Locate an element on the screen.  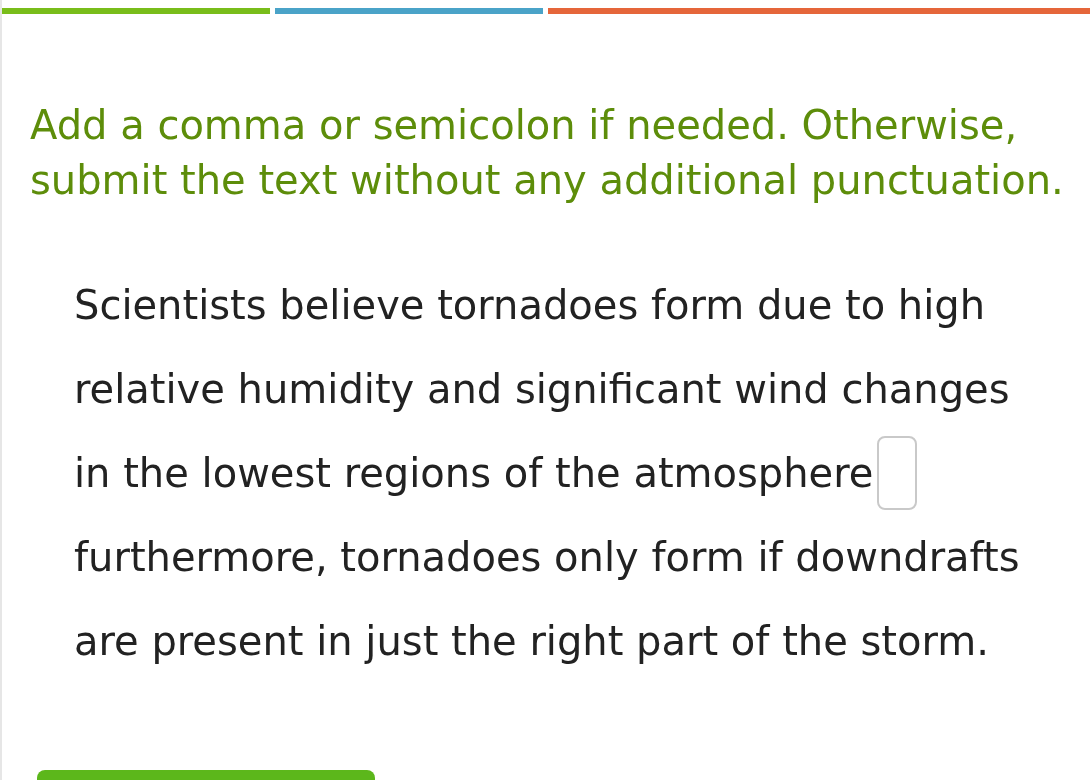
instruction-text: Add a comma or semicolon if needed. Otherwise, submit the text without any additional punctuation. is located at coordinates (547, 153).